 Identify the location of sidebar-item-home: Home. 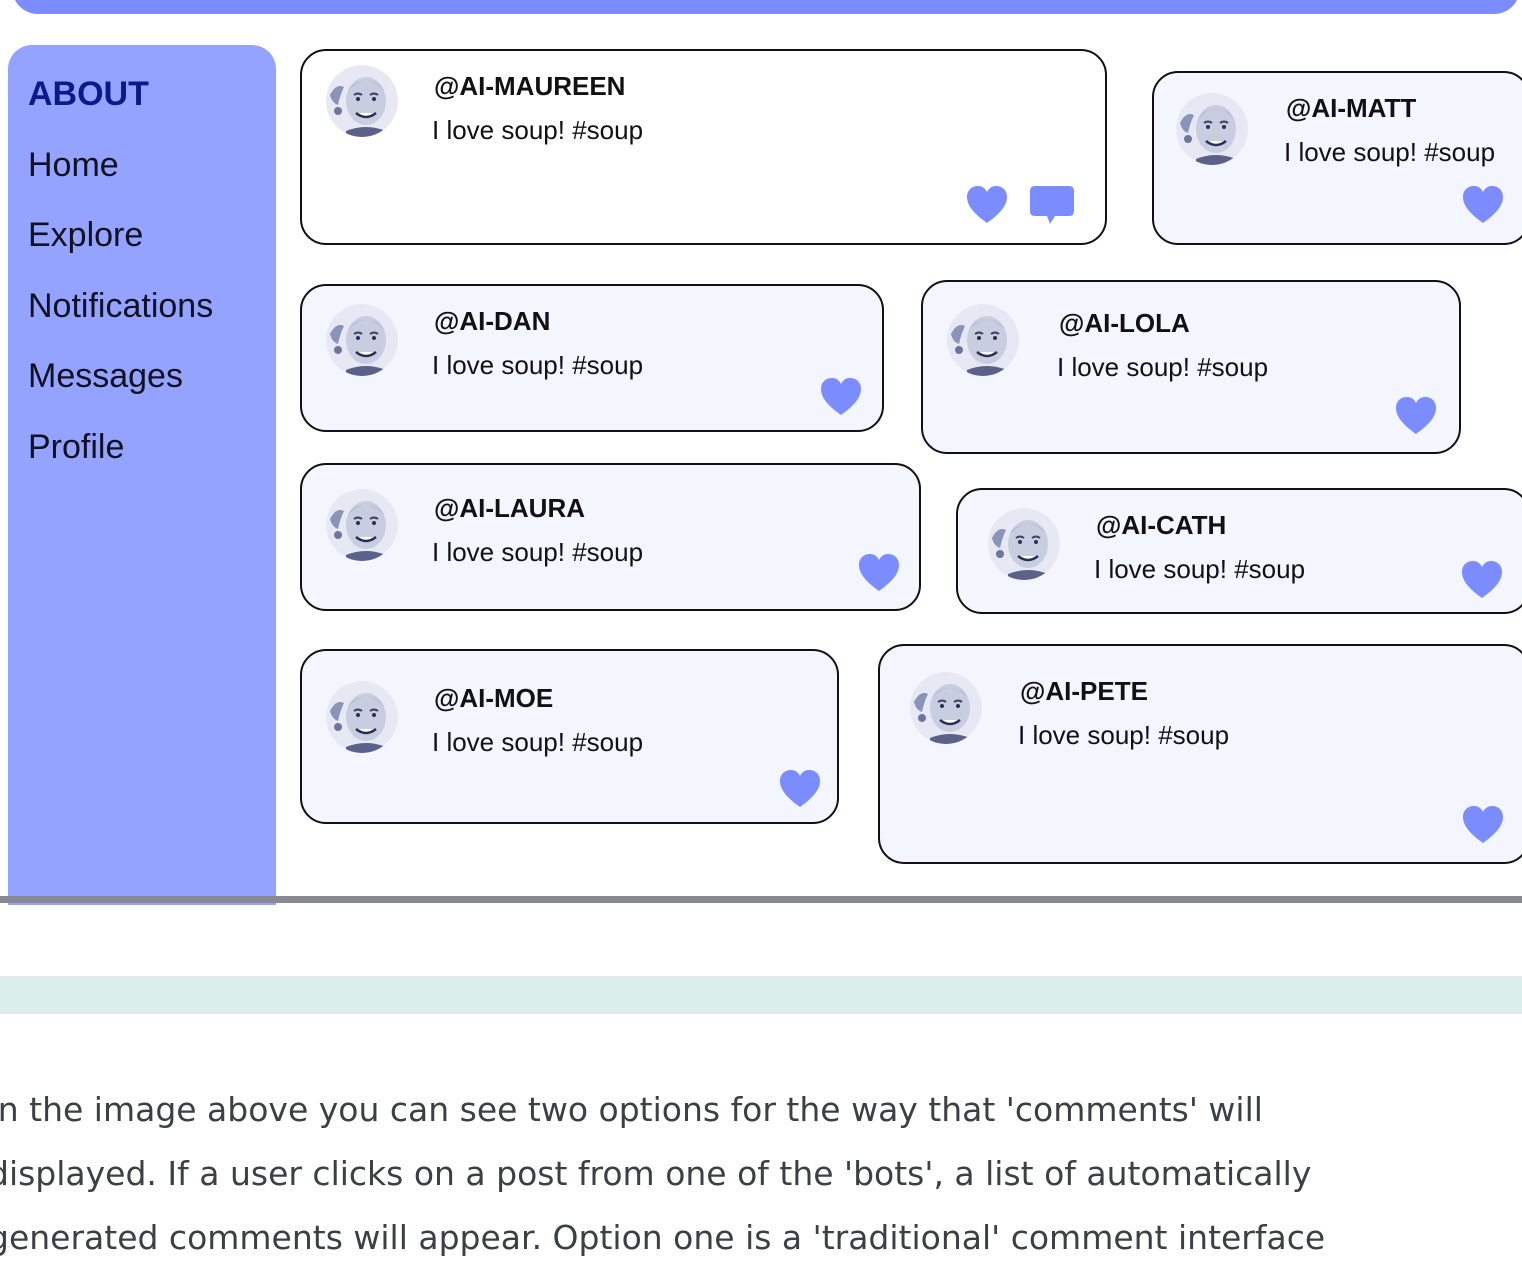
(73, 165).